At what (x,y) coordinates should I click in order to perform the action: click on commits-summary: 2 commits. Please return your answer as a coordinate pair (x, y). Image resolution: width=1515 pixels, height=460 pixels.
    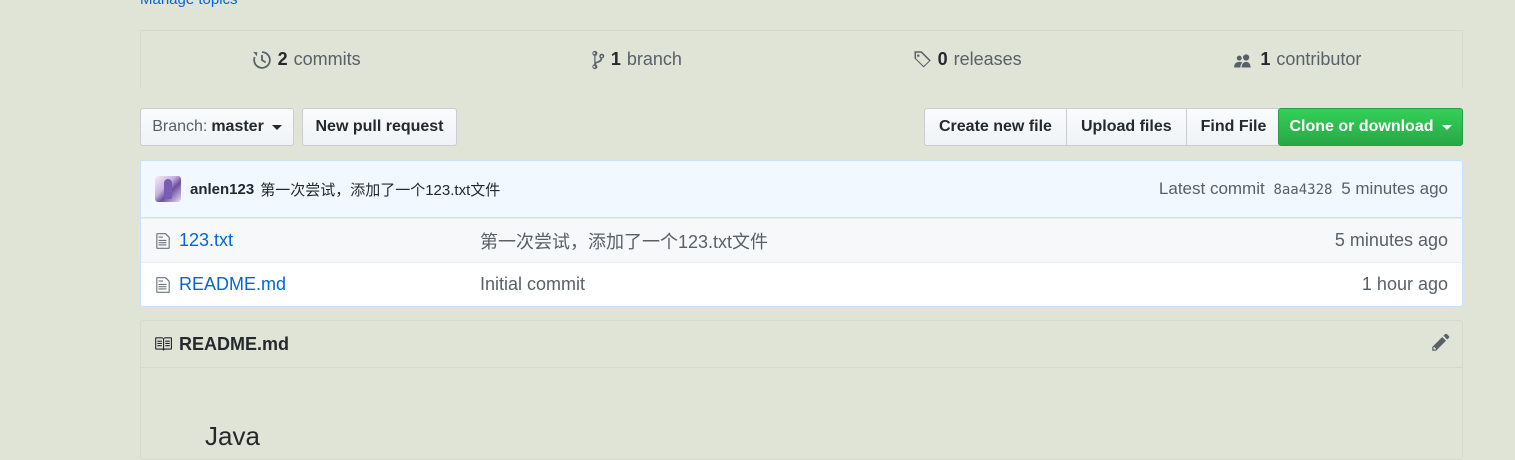
    Looking at the image, I should click on (306, 59).